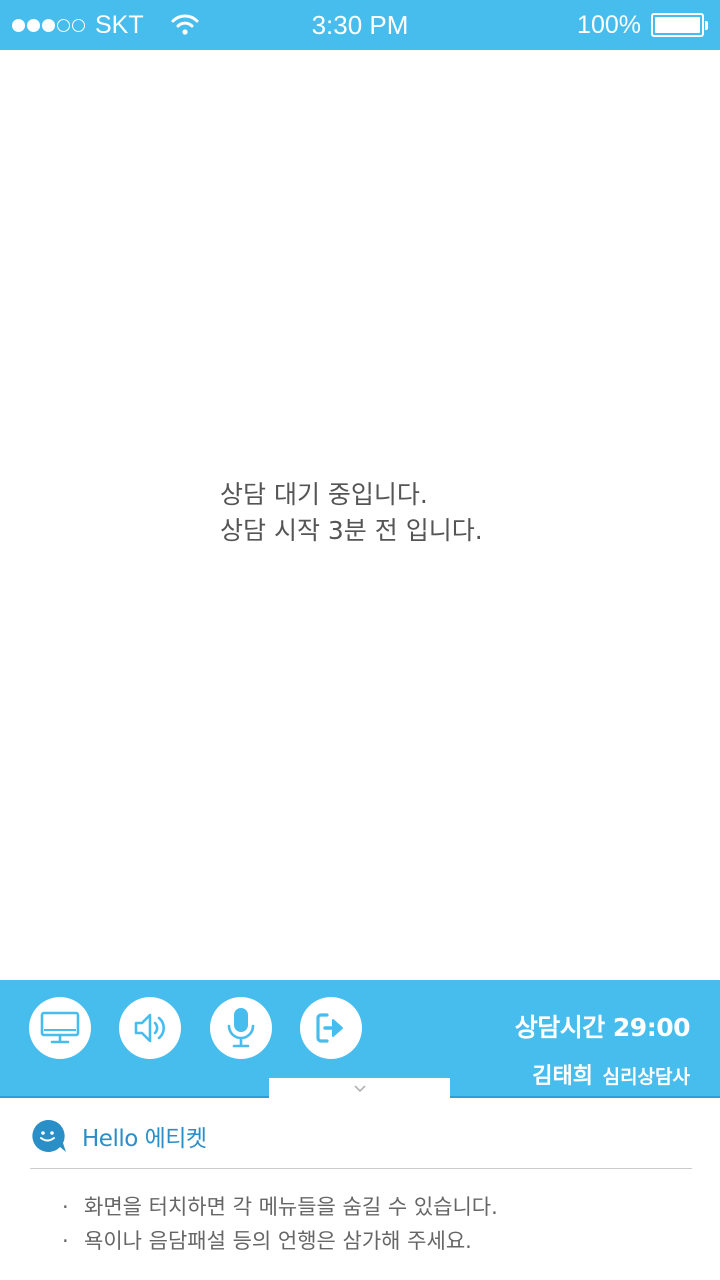  Describe the element at coordinates (351, 513) in the screenshot. I see `waiting-message: 상담 대기 중입니다. 상담 시작 3분 전 입니다.` at that location.